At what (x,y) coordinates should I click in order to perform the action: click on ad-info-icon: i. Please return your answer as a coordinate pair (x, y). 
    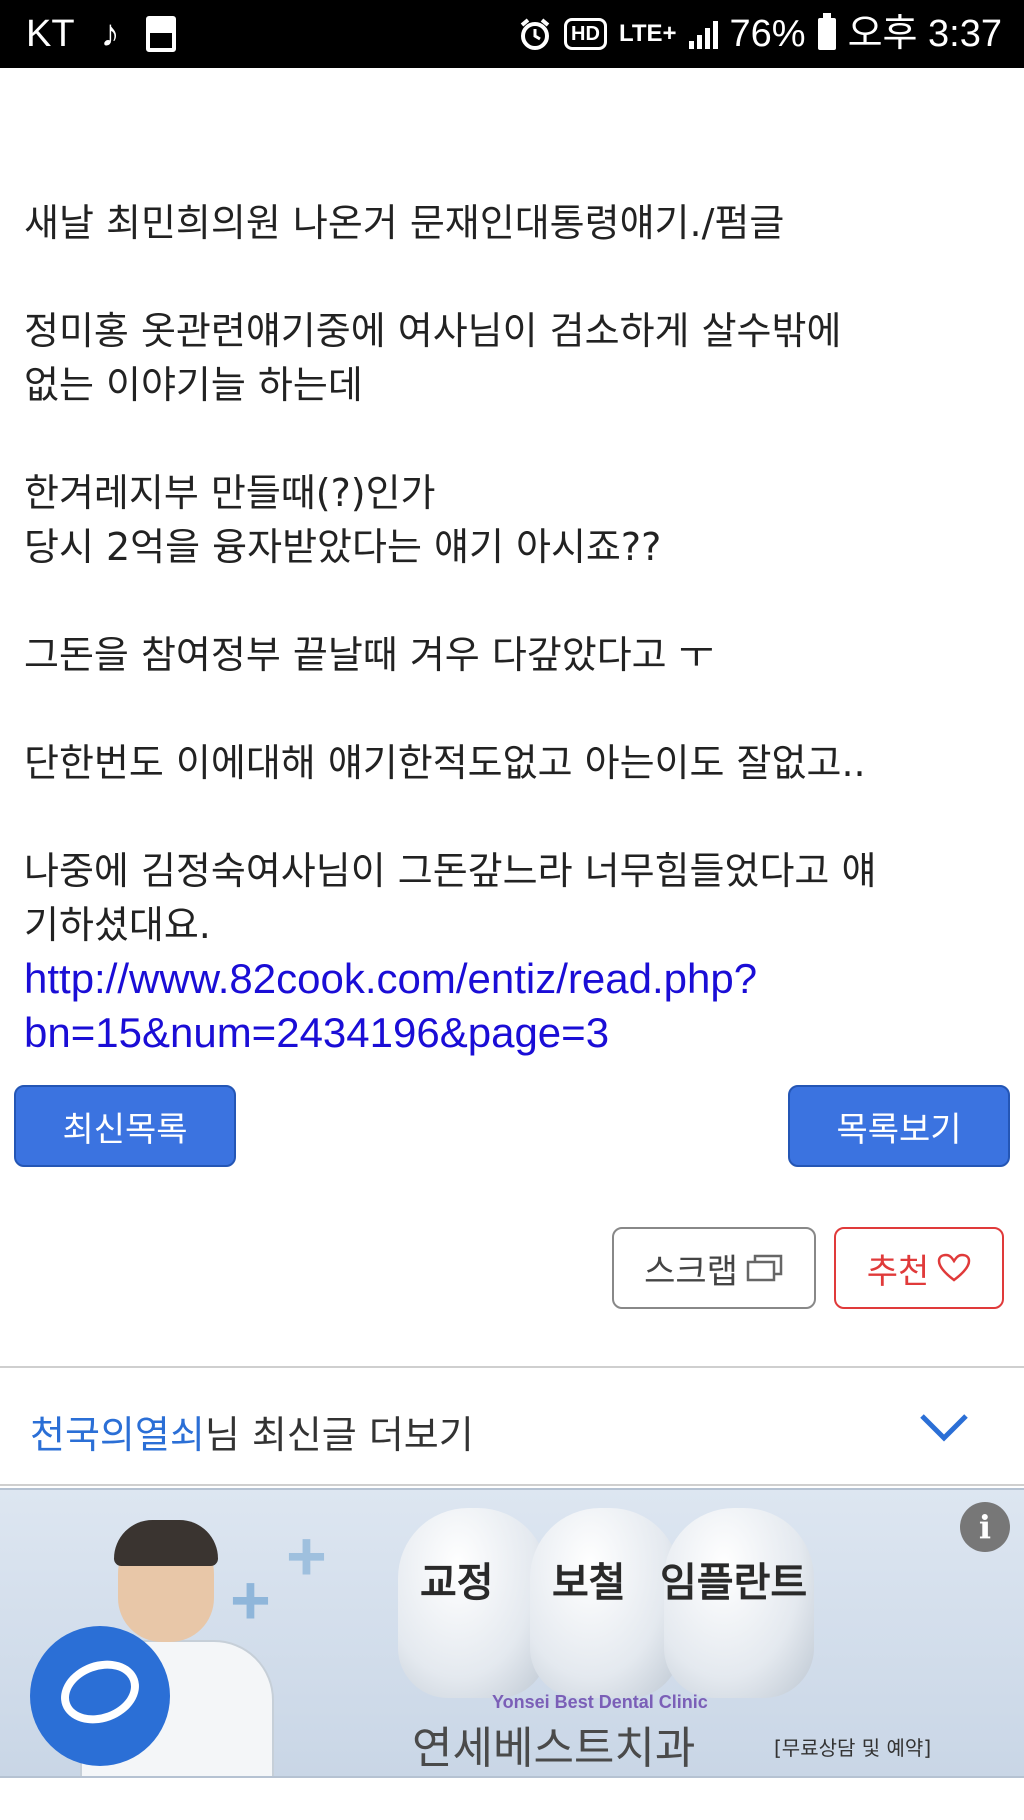
    Looking at the image, I should click on (985, 1527).